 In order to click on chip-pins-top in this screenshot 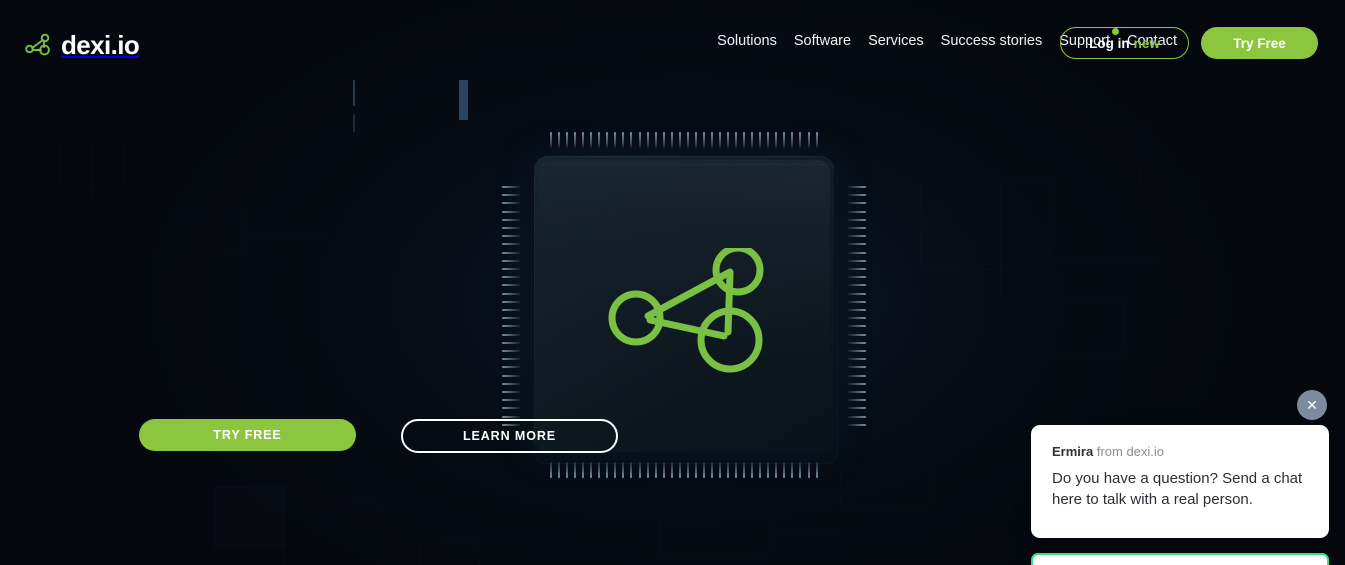, I will do `click(684, 140)`.